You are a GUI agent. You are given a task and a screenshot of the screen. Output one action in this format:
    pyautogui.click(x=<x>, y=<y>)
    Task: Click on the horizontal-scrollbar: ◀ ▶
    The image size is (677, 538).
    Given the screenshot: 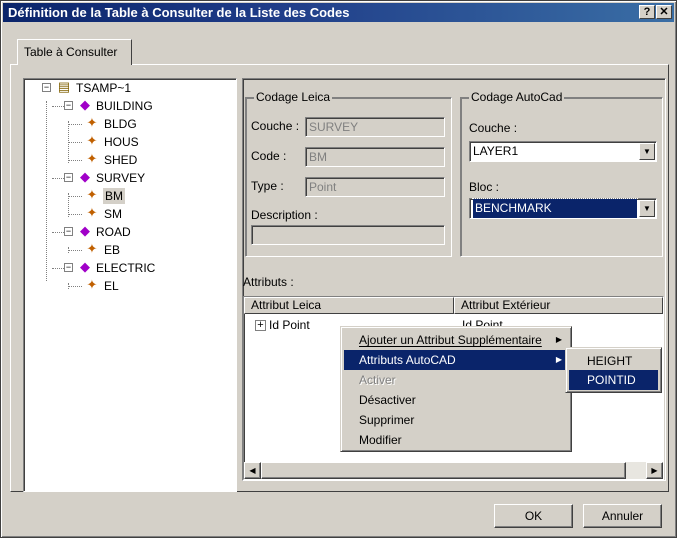 What is the action you would take?
    pyautogui.click(x=453, y=470)
    